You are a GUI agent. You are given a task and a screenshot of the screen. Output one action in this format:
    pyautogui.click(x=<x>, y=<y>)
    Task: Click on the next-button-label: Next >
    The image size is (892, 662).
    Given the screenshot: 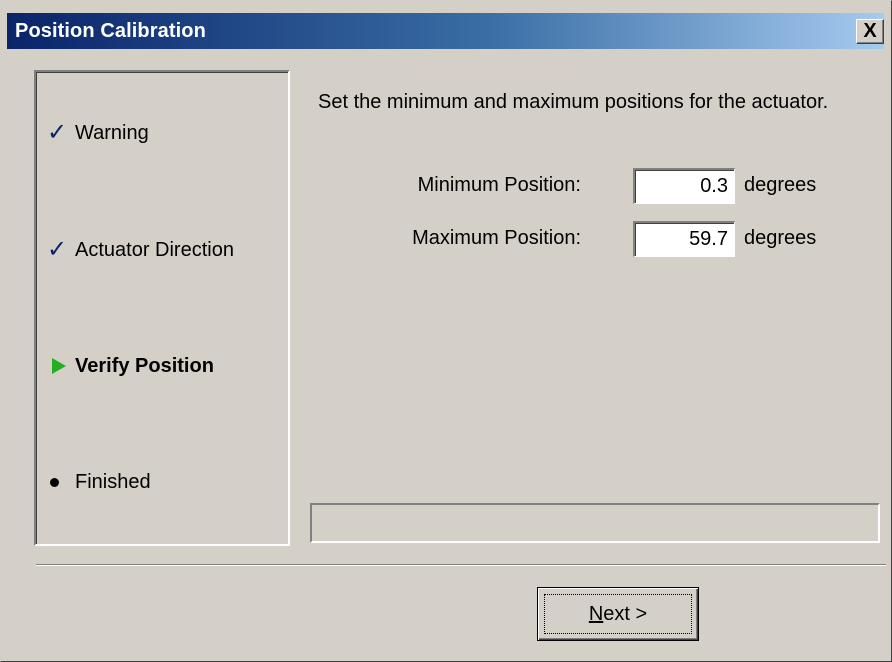 What is the action you would take?
    pyautogui.click(x=618, y=614)
    